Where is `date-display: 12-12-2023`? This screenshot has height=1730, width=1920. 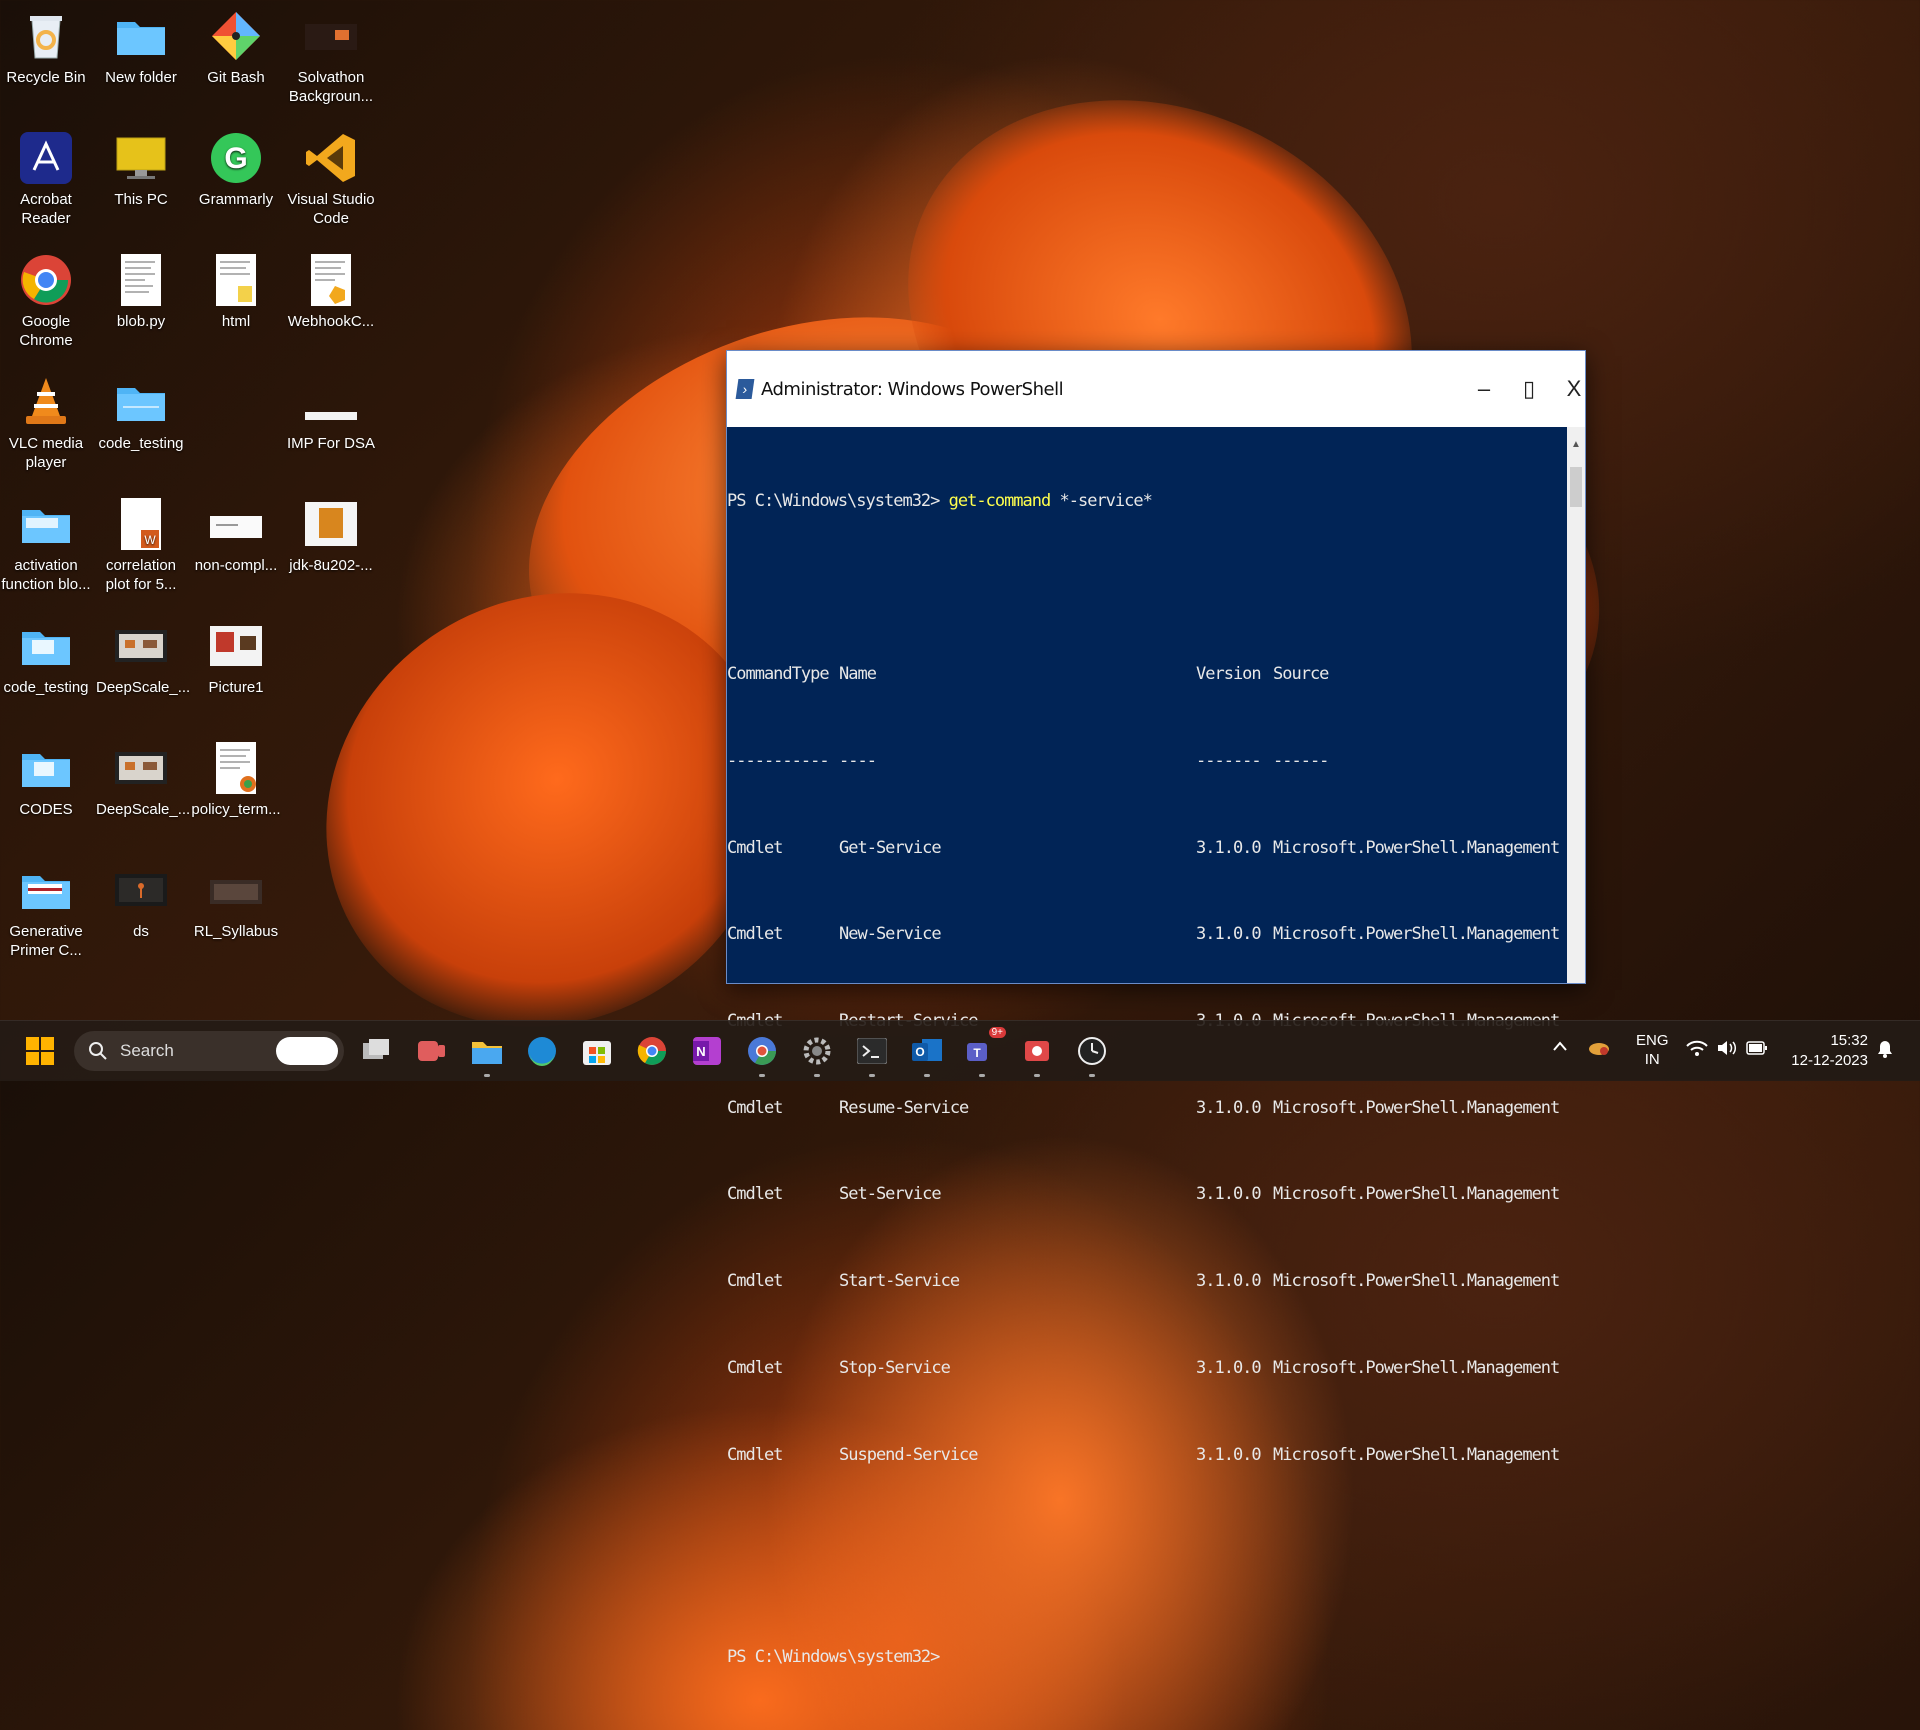
date-display: 12-12-2023 is located at coordinates (1829, 1060).